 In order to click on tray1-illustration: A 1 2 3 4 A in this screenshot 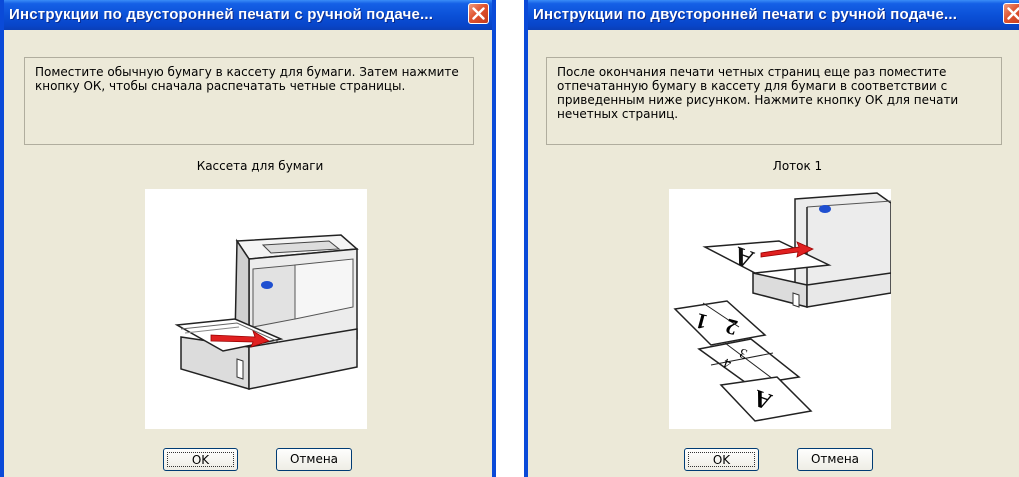, I will do `click(780, 309)`.